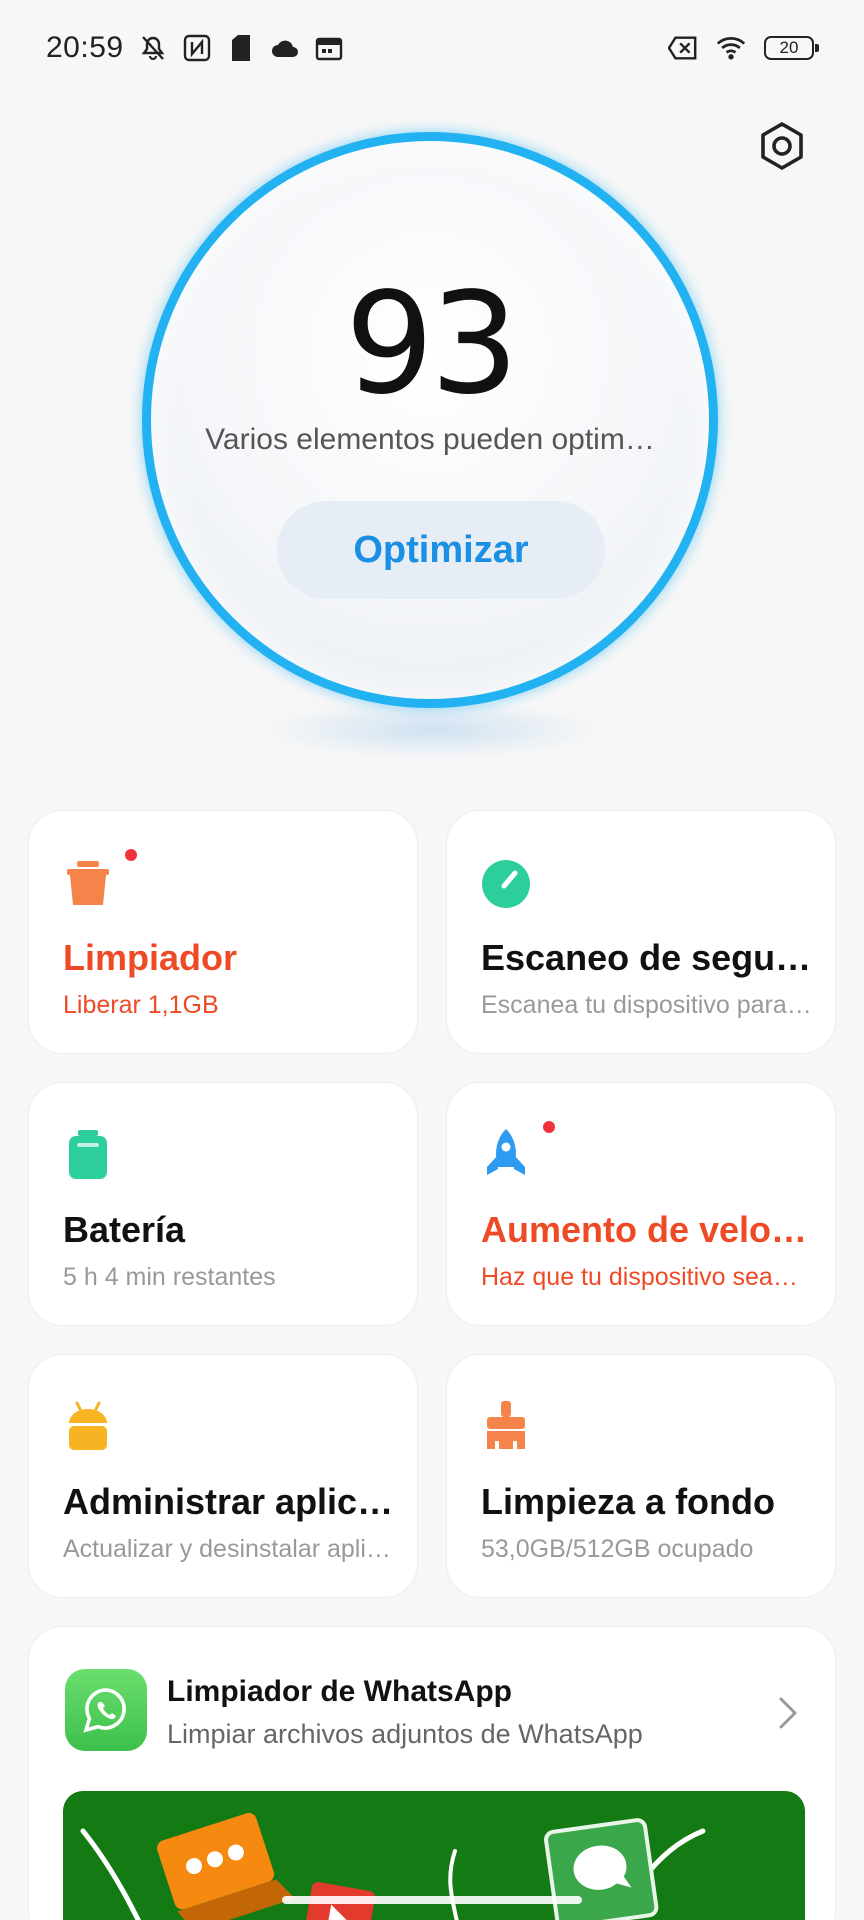 The image size is (864, 1920). I want to click on score-shadow, so click(432, 730).